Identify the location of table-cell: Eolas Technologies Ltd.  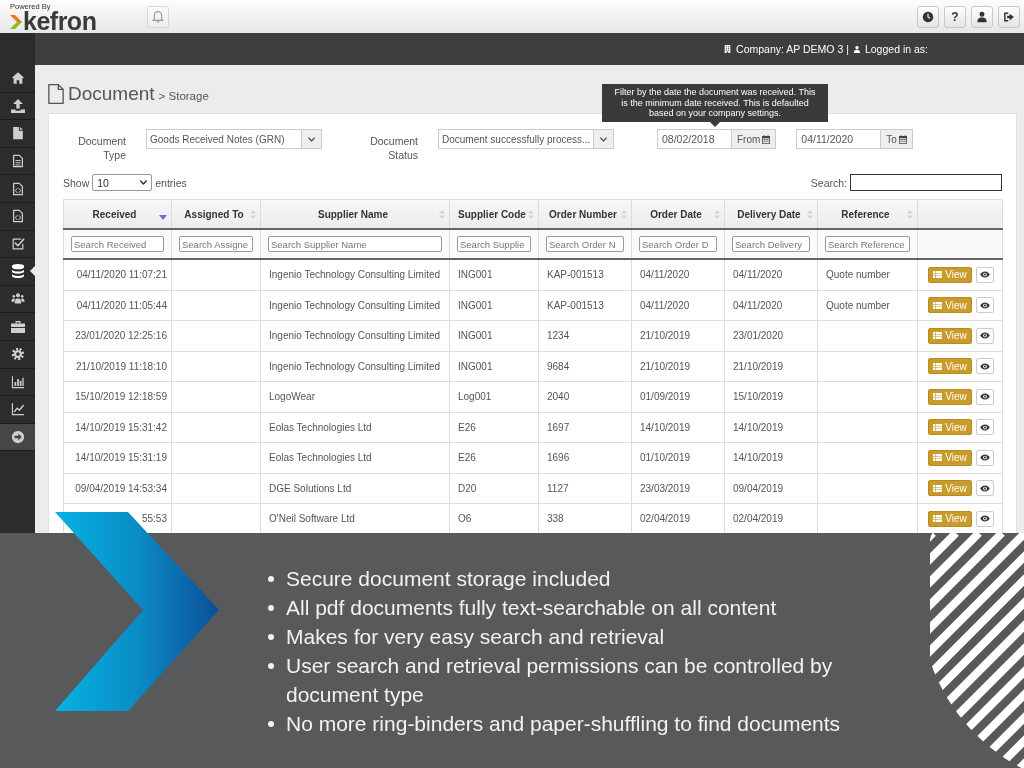
(355, 427).